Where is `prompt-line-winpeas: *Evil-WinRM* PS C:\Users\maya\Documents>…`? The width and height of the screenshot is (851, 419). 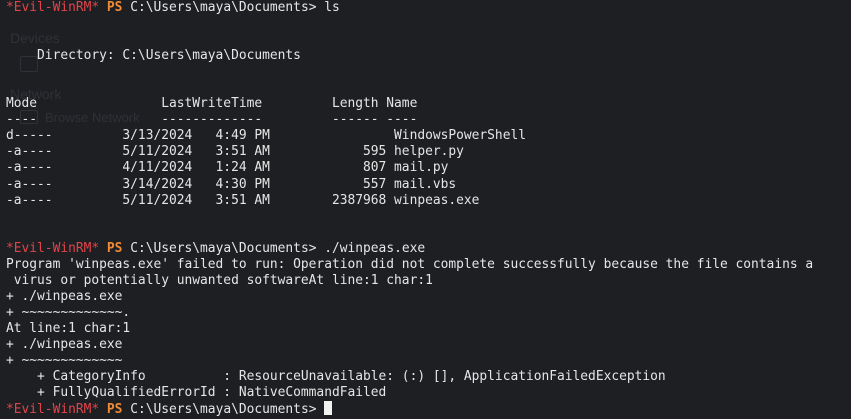 prompt-line-winpeas: *Evil-WinRM* PS C:\Users\maya\Documents>… is located at coordinates (428, 249).